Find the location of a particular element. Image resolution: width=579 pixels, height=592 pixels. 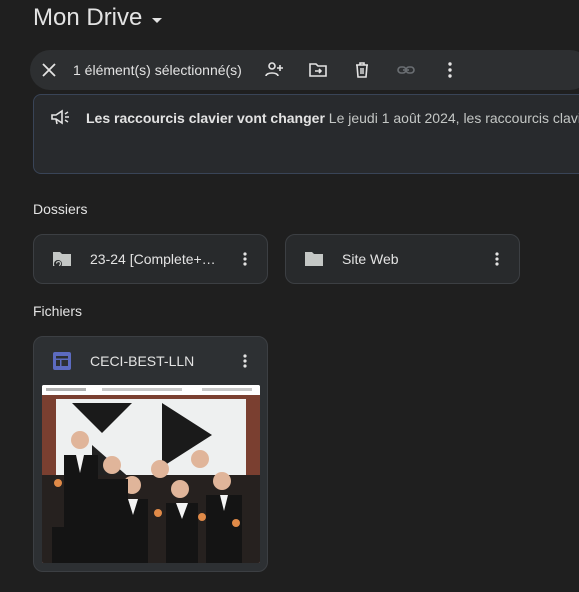

group-photo-thumbnail is located at coordinates (151, 474).